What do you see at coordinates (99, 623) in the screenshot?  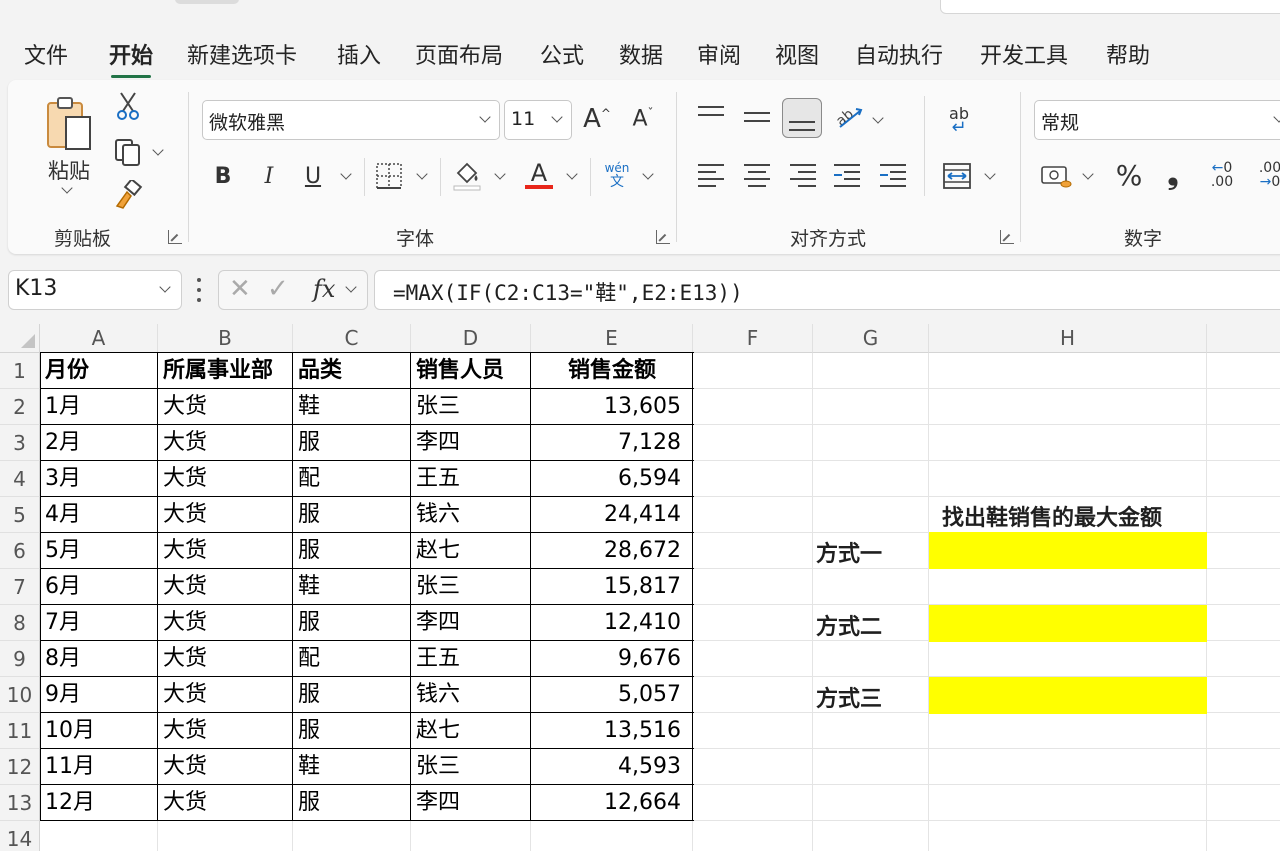 I see `table-cell: 7月` at bounding box center [99, 623].